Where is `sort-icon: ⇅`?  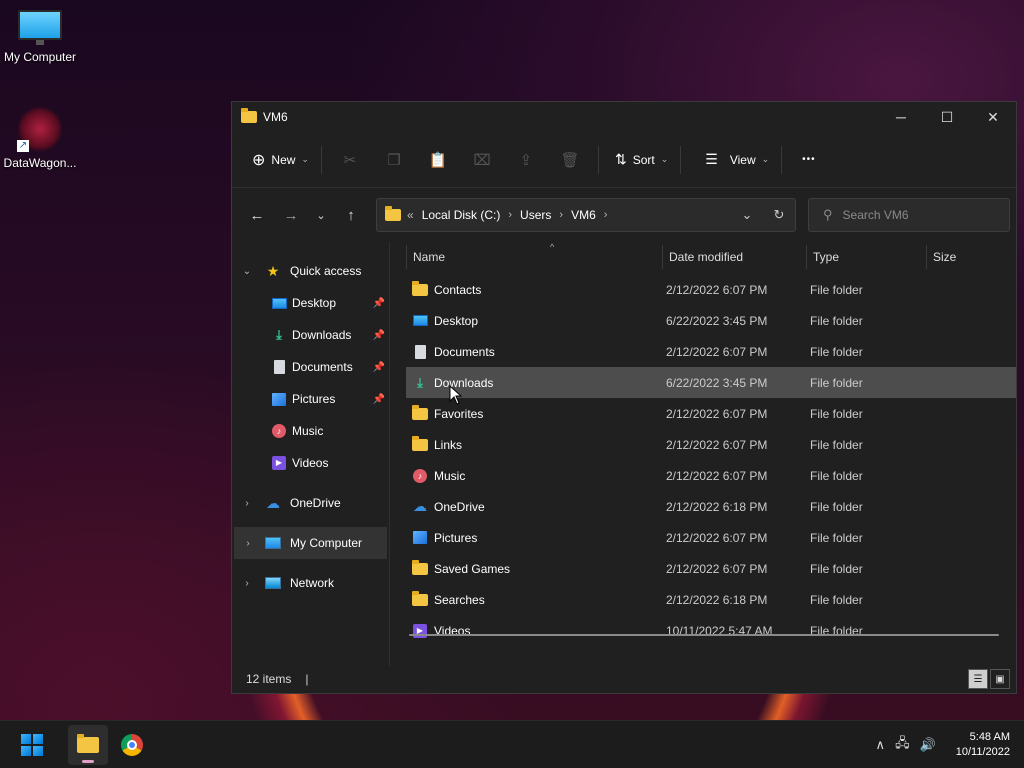
sort-icon: ⇅ is located at coordinates (620, 159).